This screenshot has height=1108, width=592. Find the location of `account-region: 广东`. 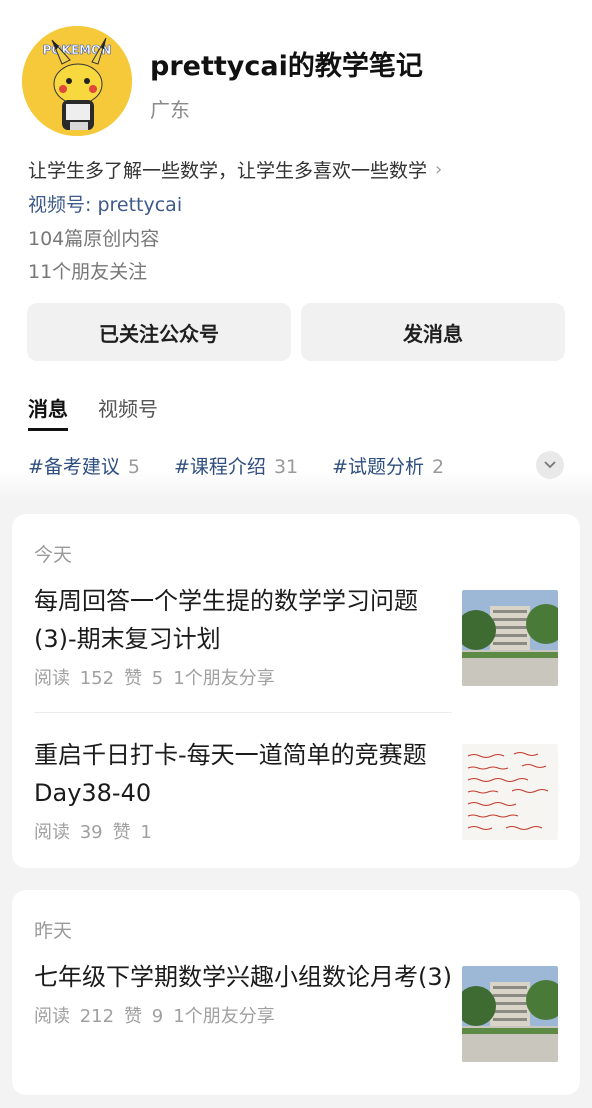

account-region: 广东 is located at coordinates (170, 110).